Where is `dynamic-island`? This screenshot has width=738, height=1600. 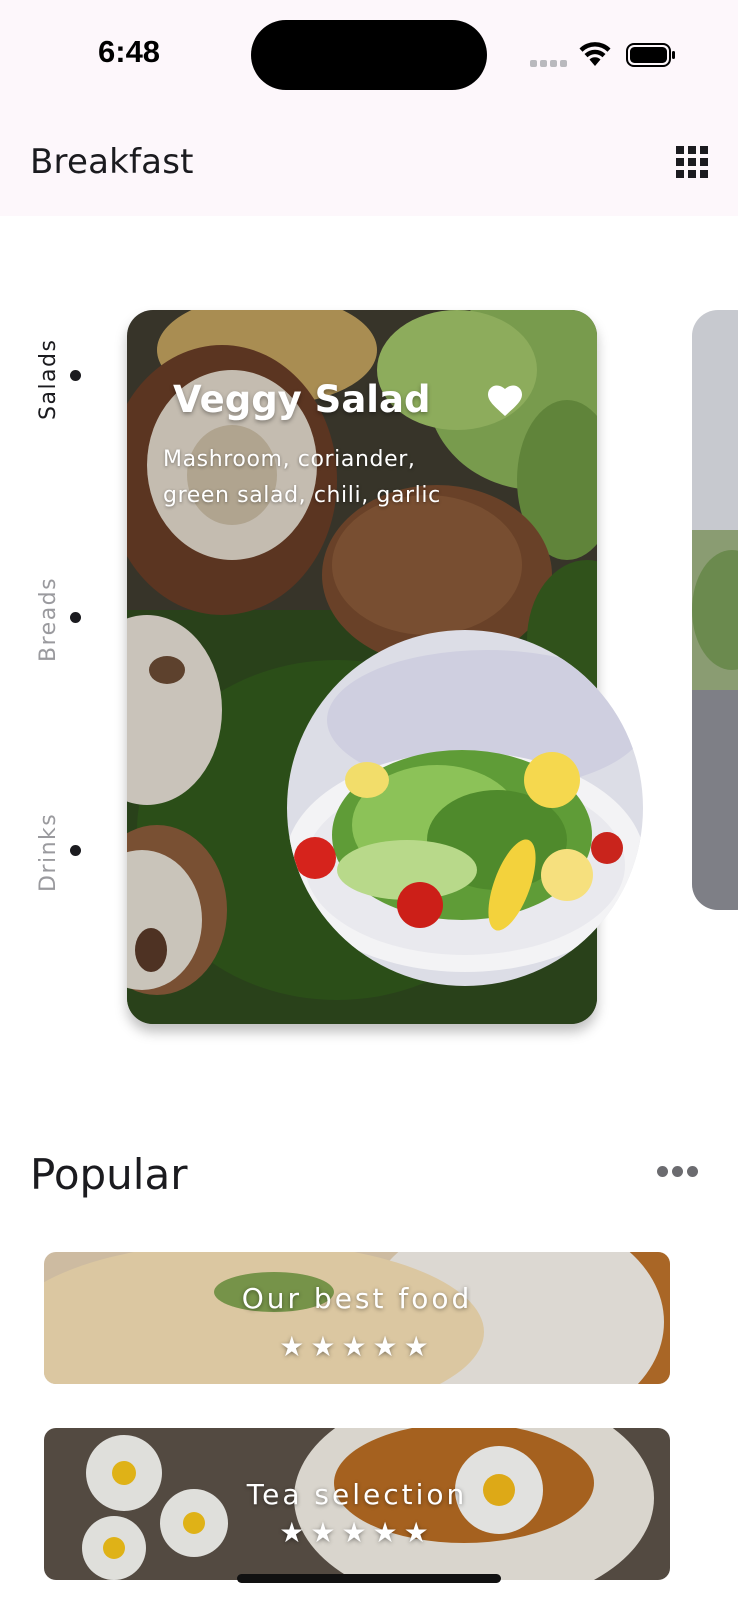 dynamic-island is located at coordinates (369, 55).